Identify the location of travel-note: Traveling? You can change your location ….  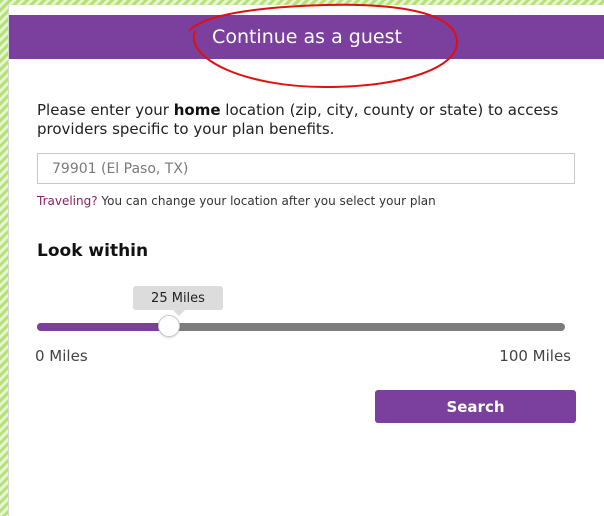
(236, 201).